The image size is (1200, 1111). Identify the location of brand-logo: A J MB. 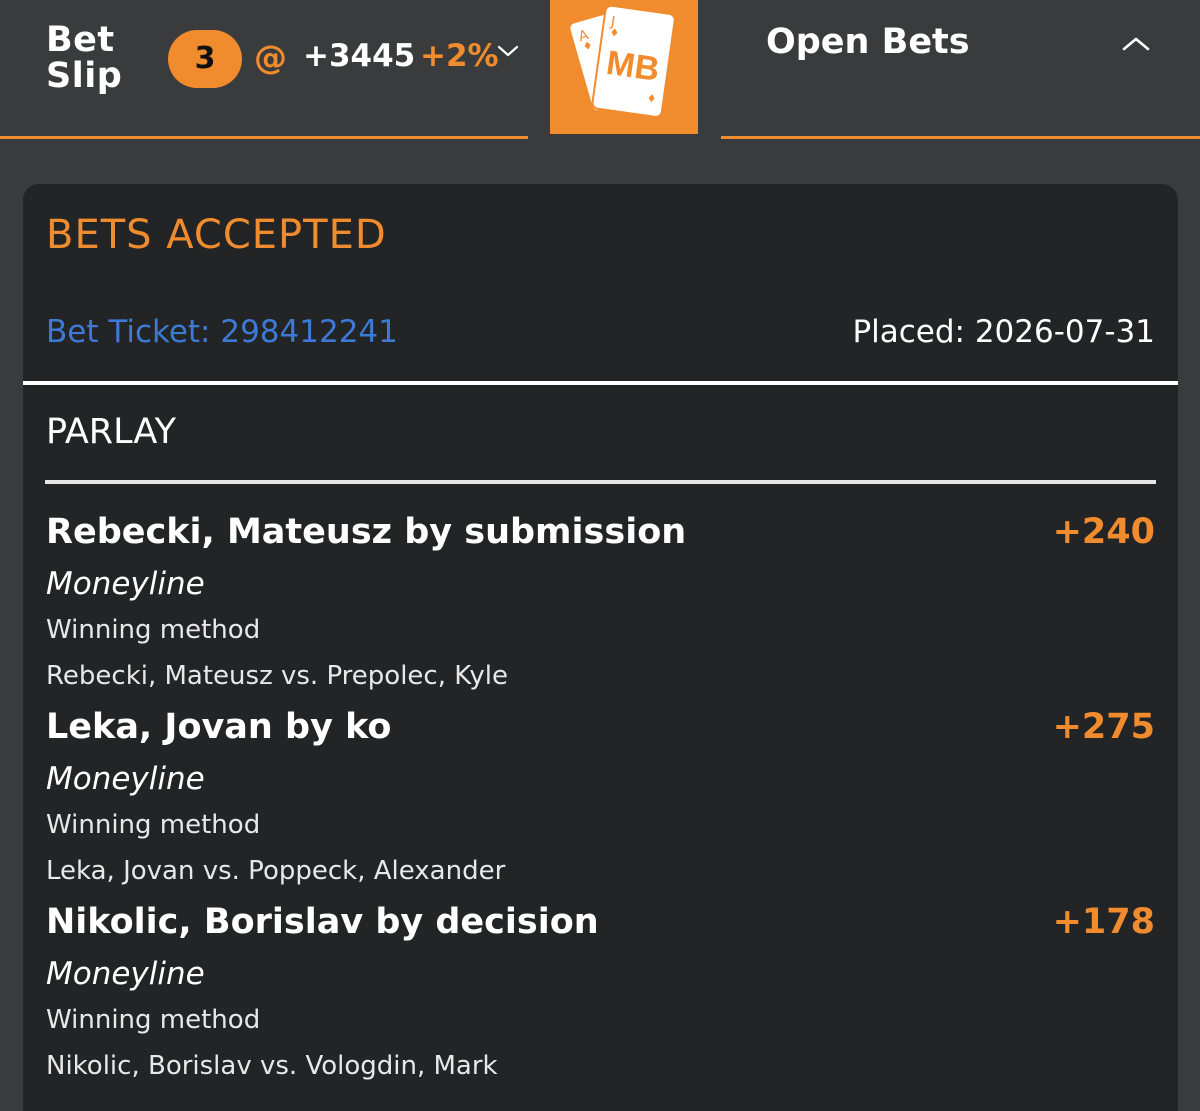
(624, 67).